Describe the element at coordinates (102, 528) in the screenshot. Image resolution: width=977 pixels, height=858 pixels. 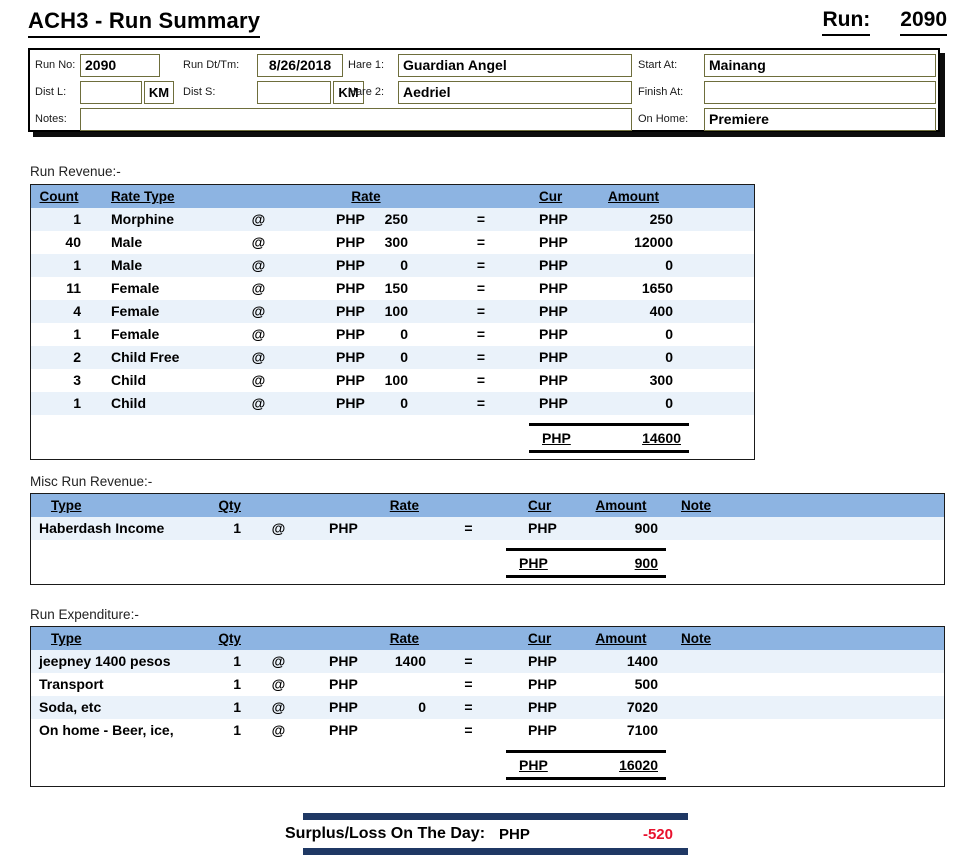
I see `cell-type: Haberdash Income` at that location.